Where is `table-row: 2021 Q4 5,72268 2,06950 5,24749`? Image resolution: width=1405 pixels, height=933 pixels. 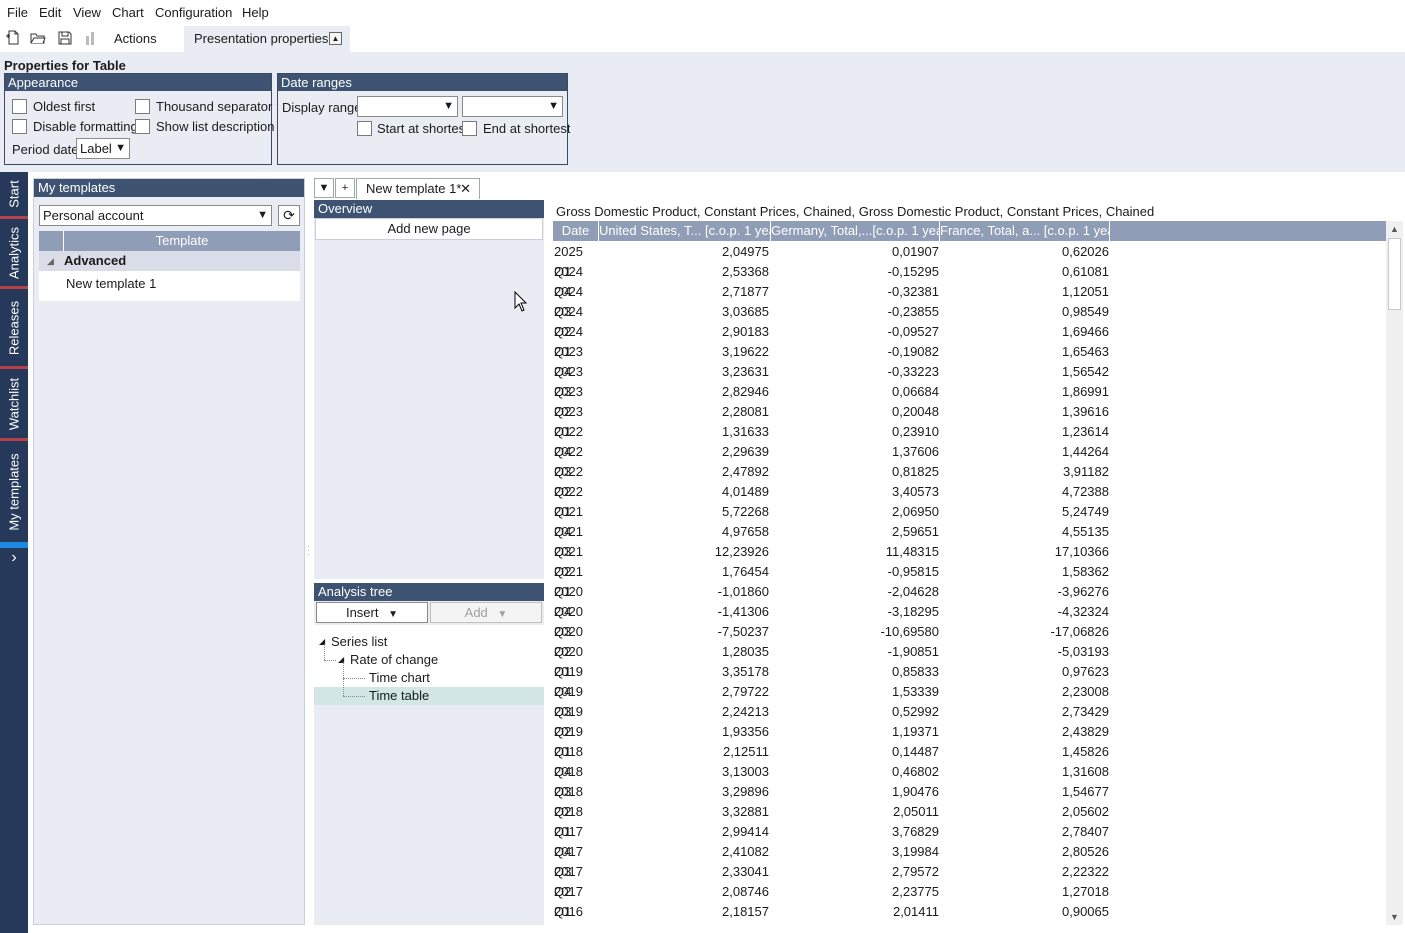
table-row: 2021 Q4 5,72268 2,06950 5,24749 is located at coordinates (833, 520).